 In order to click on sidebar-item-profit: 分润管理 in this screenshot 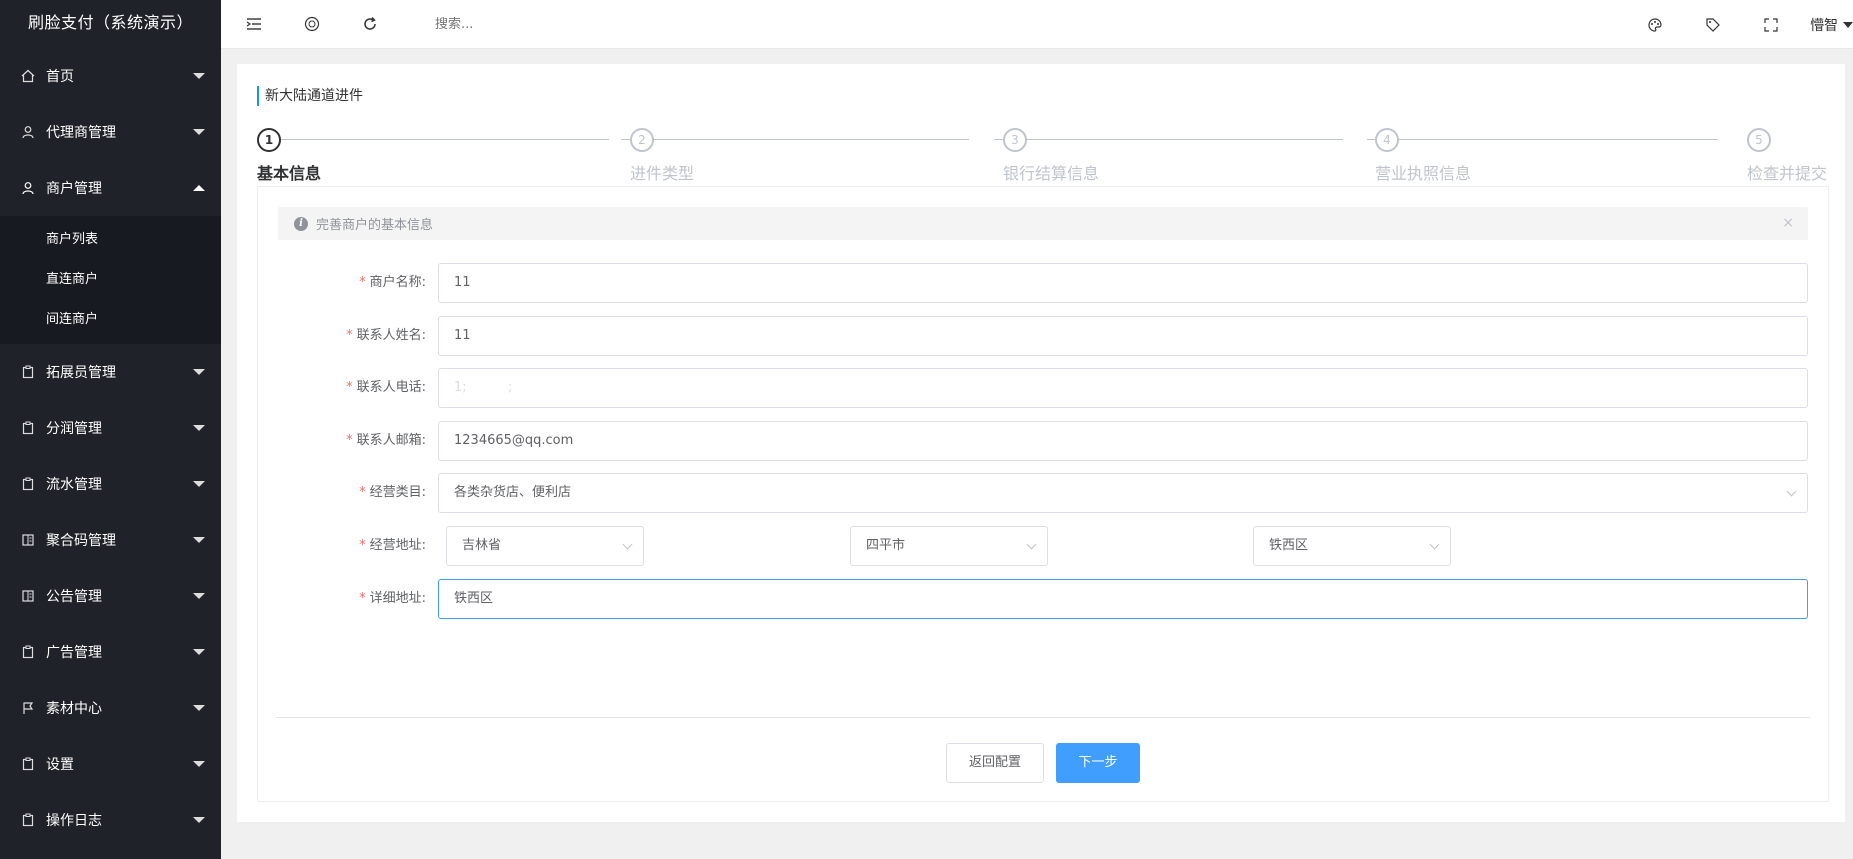, I will do `click(110, 428)`.